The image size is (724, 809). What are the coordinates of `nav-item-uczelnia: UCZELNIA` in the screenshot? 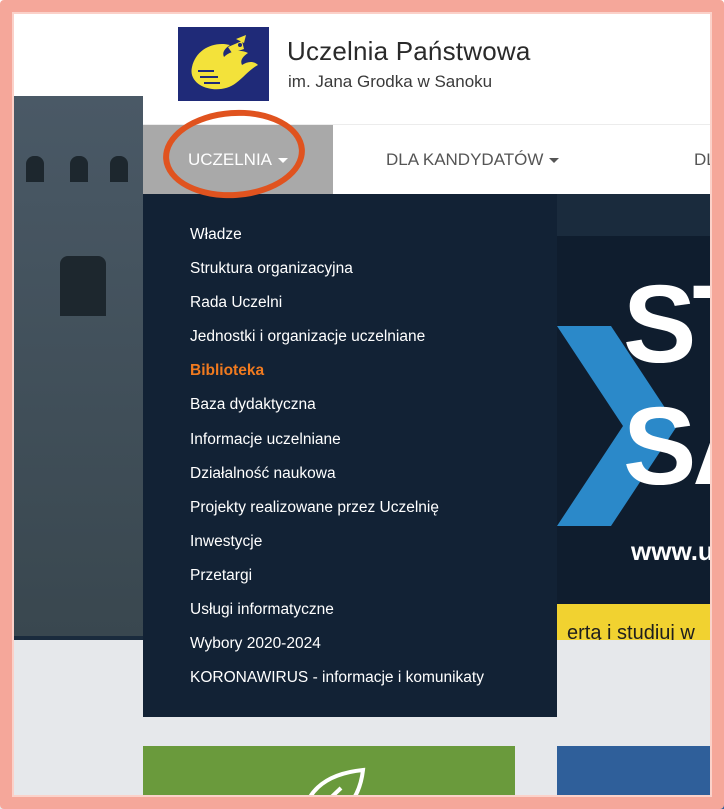 It's located at (238, 160).